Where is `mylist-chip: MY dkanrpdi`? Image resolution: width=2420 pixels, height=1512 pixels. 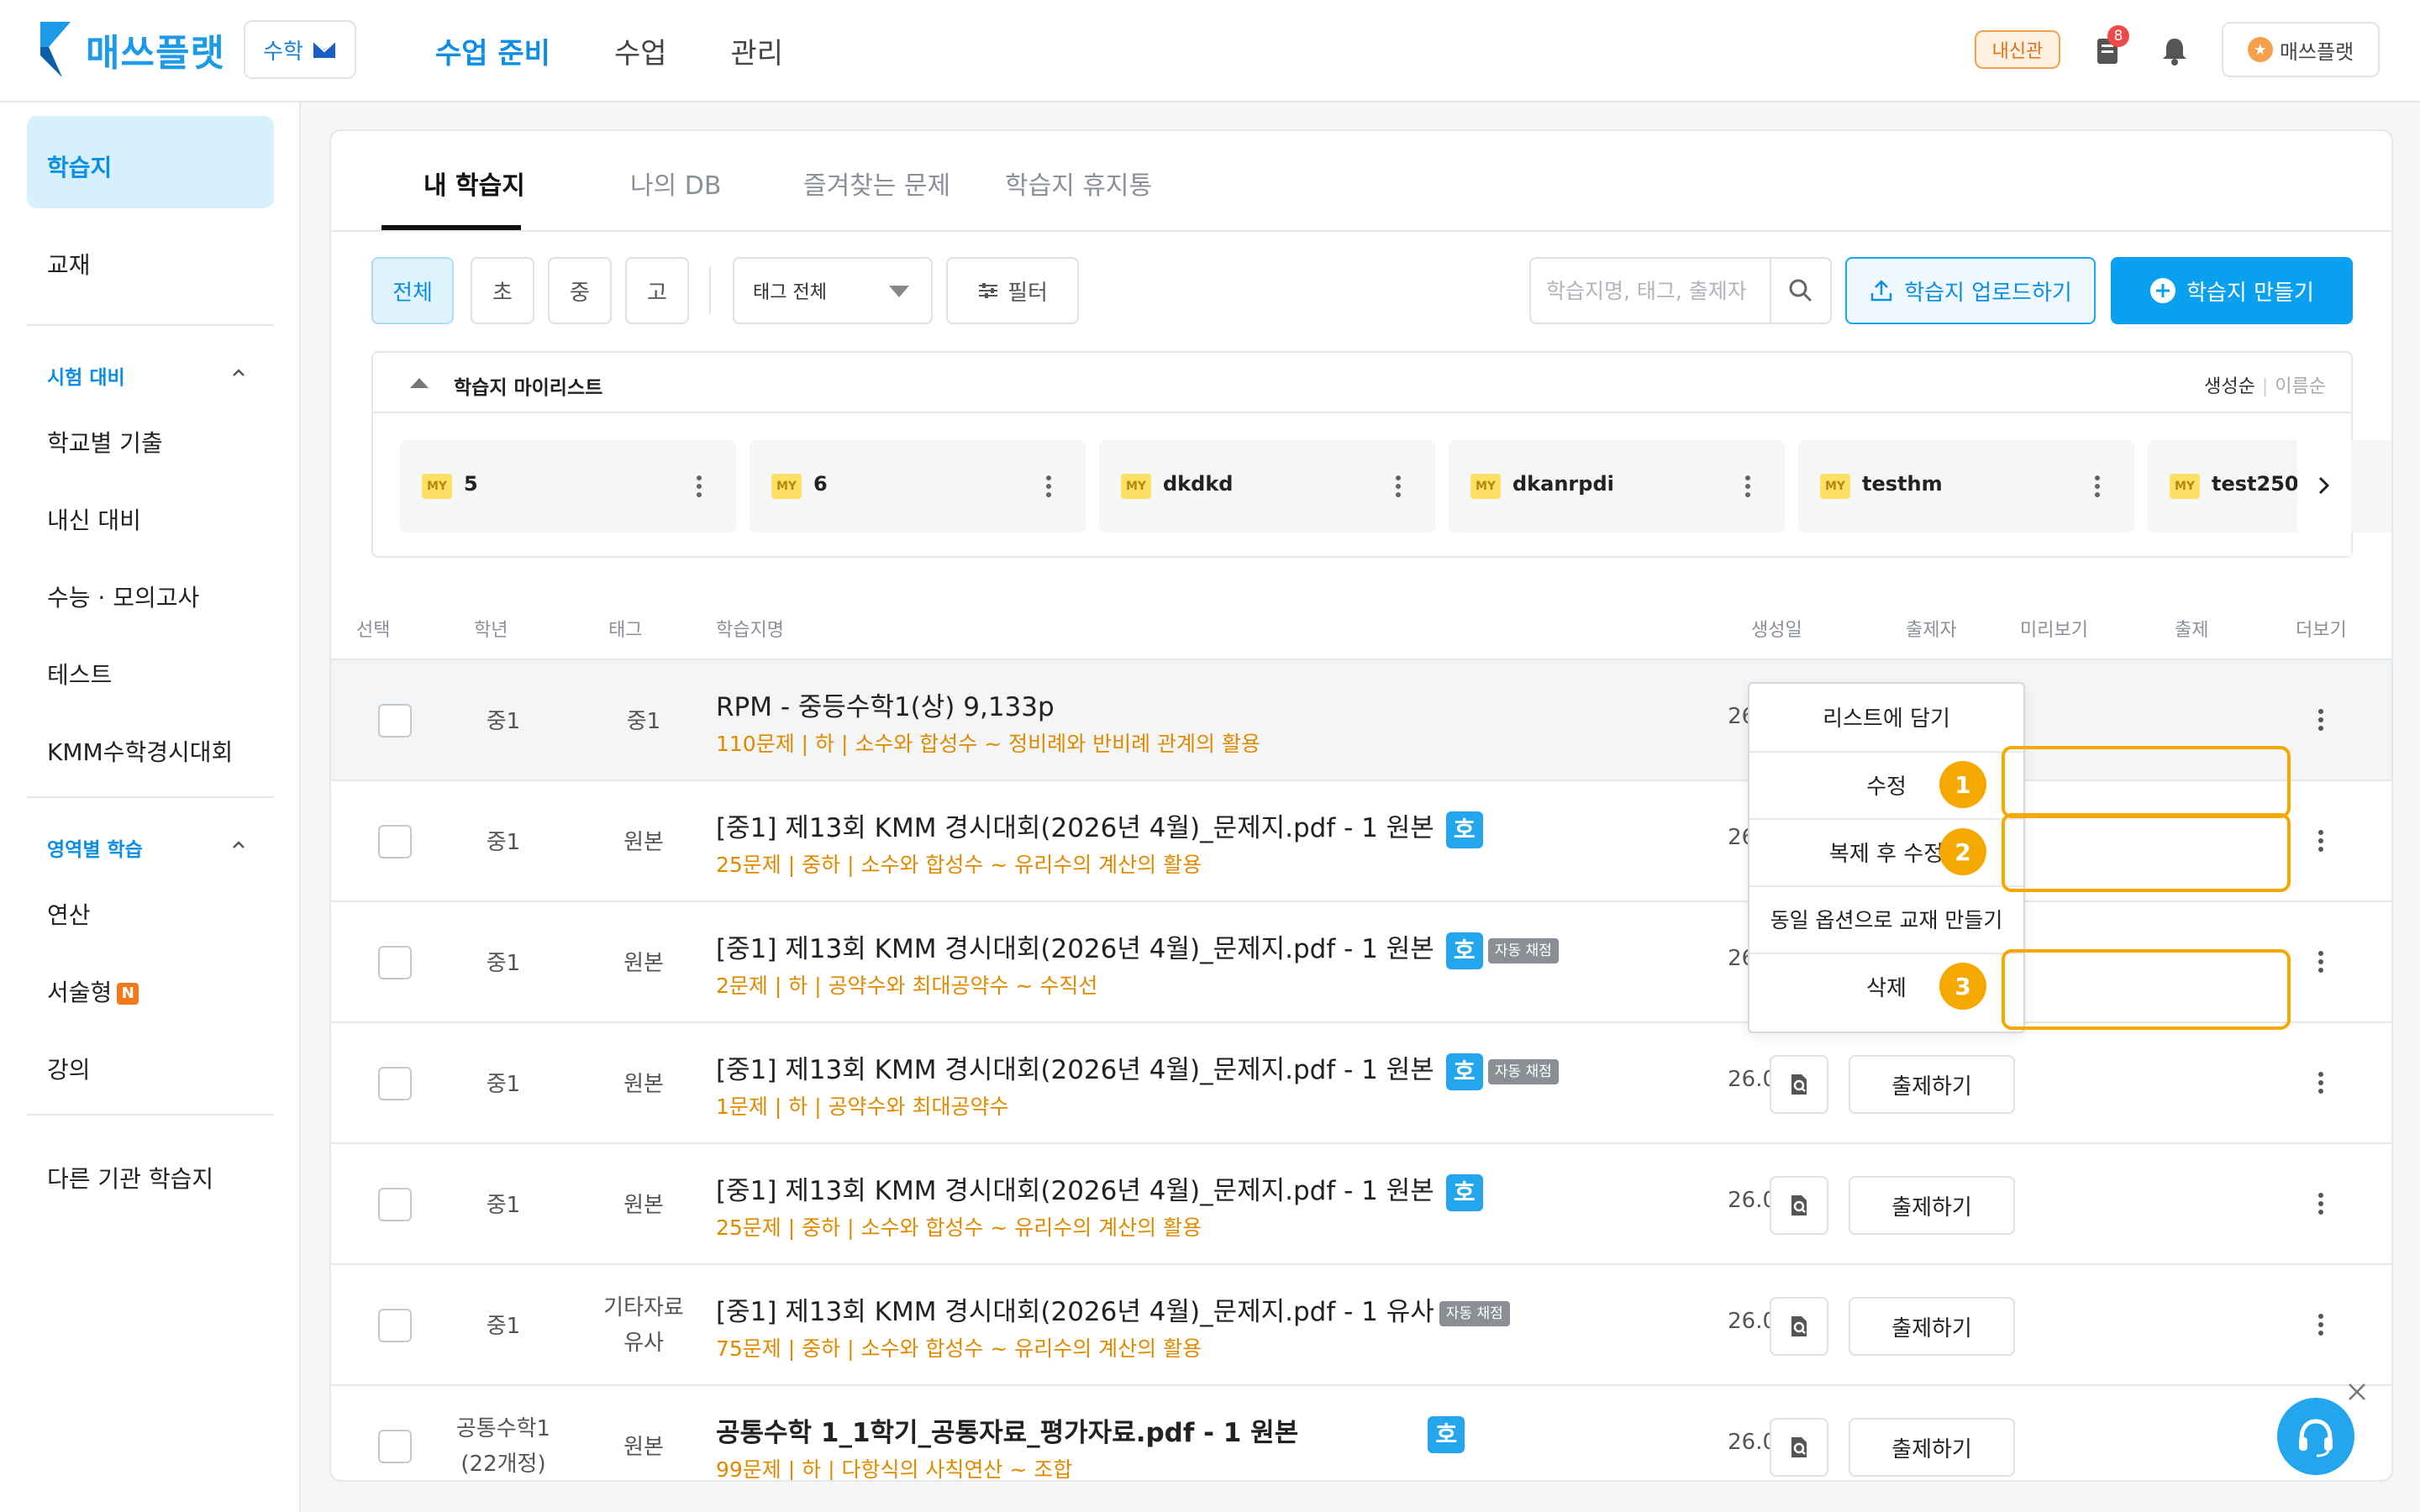 mylist-chip: MY dkanrpdi is located at coordinates (1617, 486).